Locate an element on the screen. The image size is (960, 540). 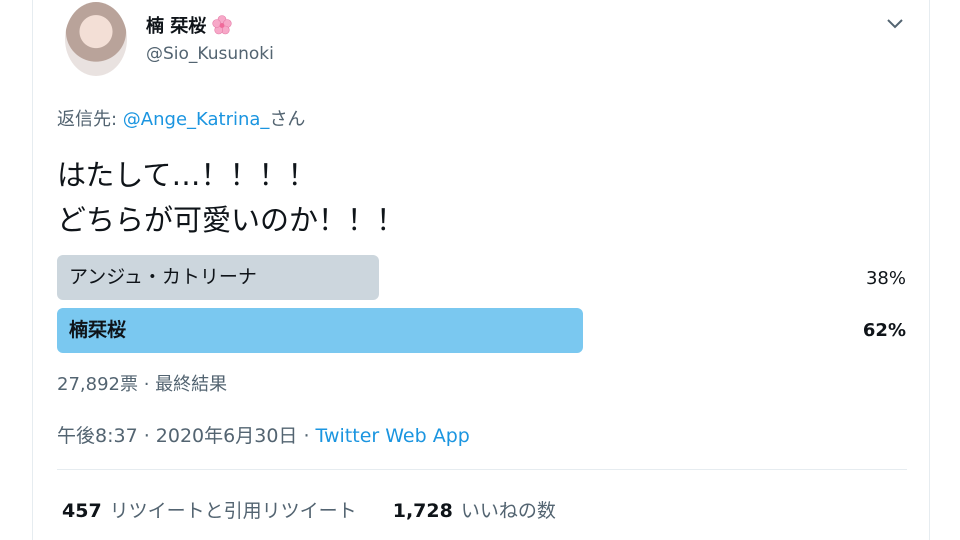
retweets-count: 457 is located at coordinates (82, 511).